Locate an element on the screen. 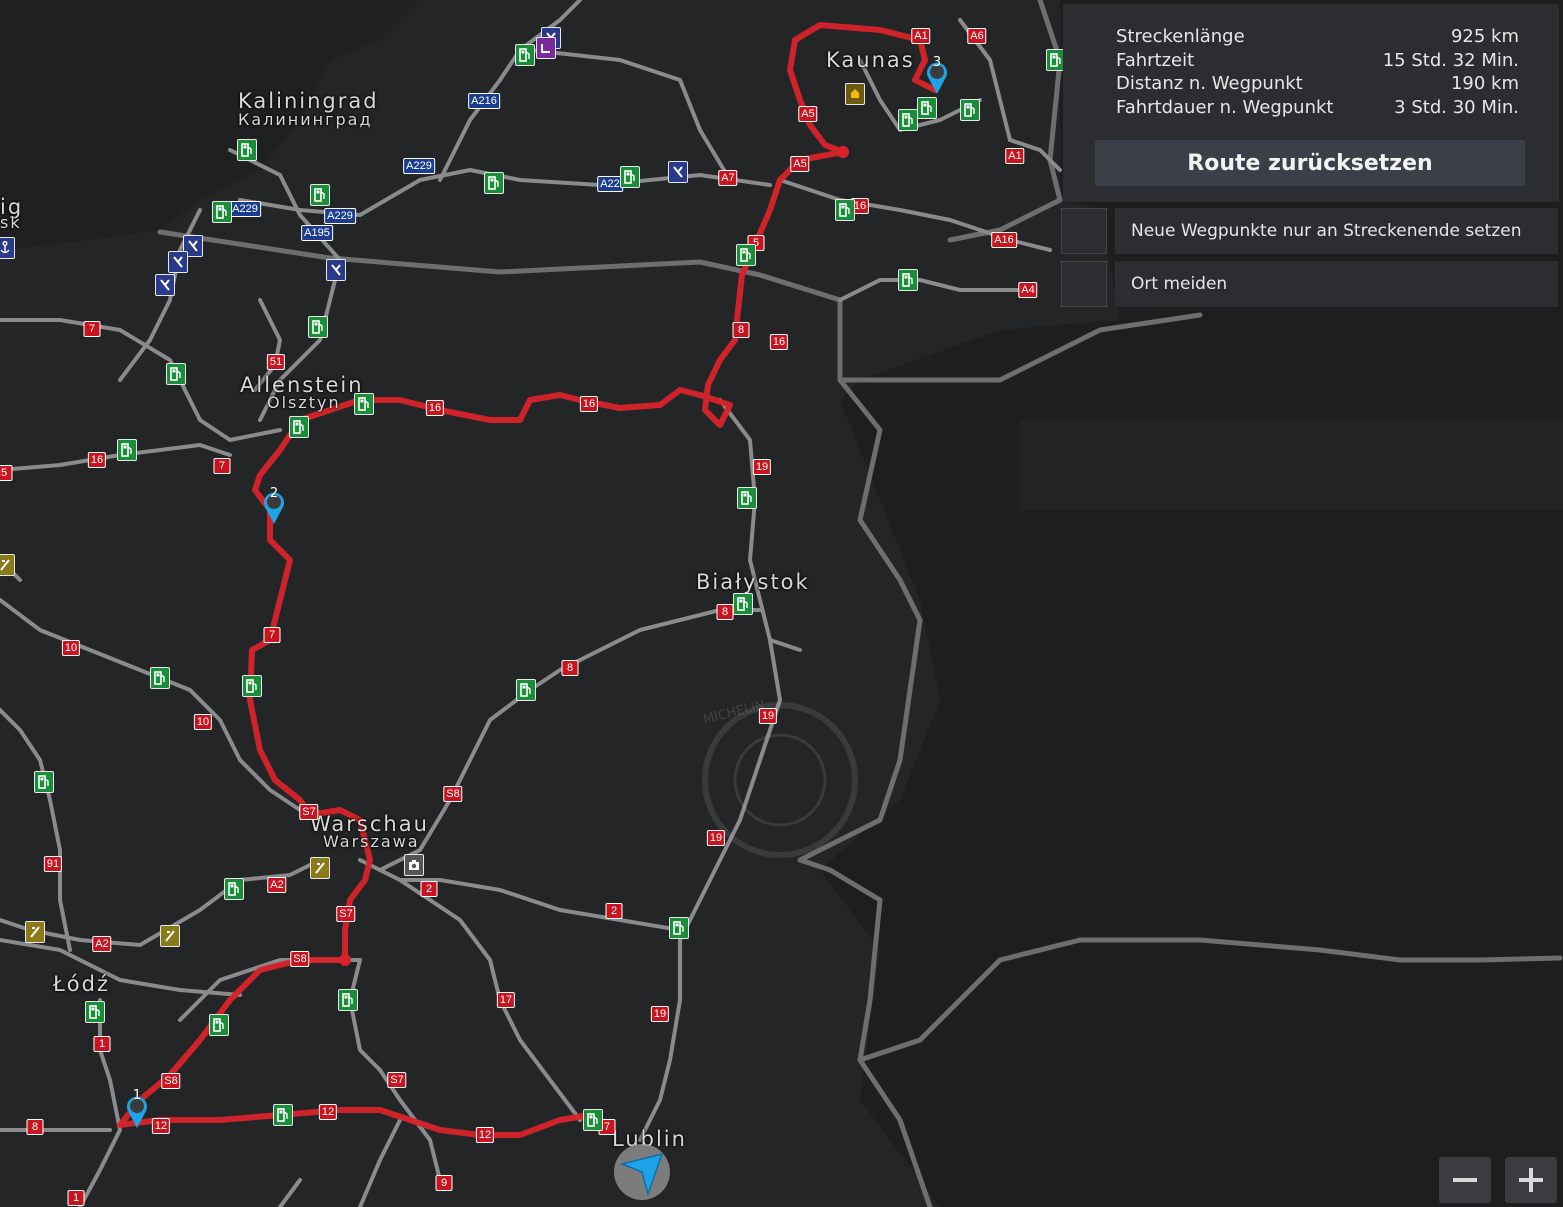  stat-drive-time: Fahrtzeit 15 Std. 32 Min. is located at coordinates (1317, 62).